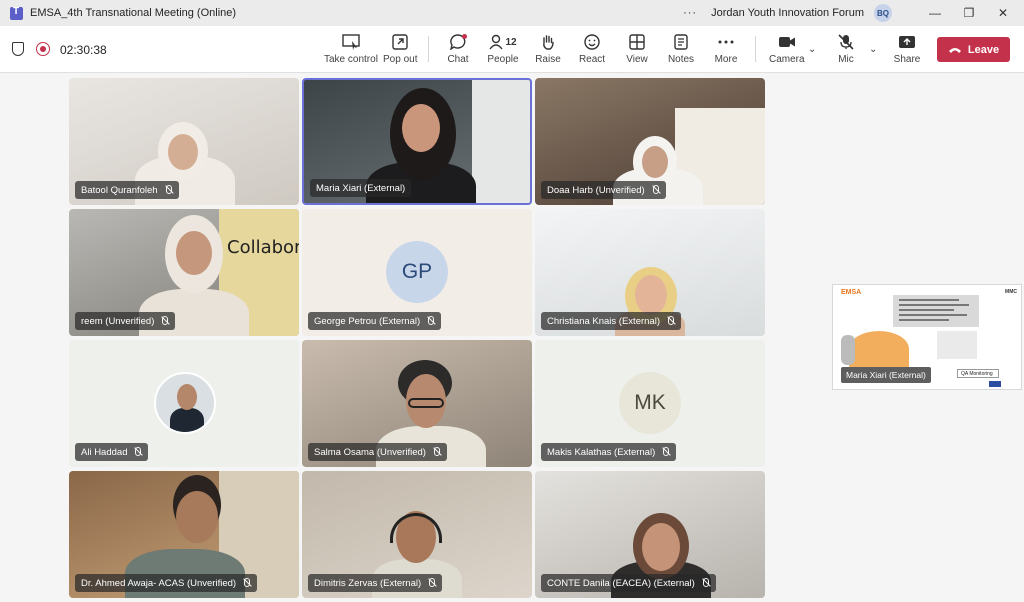 The height and width of the screenshot is (602, 1024). What do you see at coordinates (603, 190) in the screenshot?
I see `participant-name-tag: Doaa Harb (Unverified)` at bounding box center [603, 190].